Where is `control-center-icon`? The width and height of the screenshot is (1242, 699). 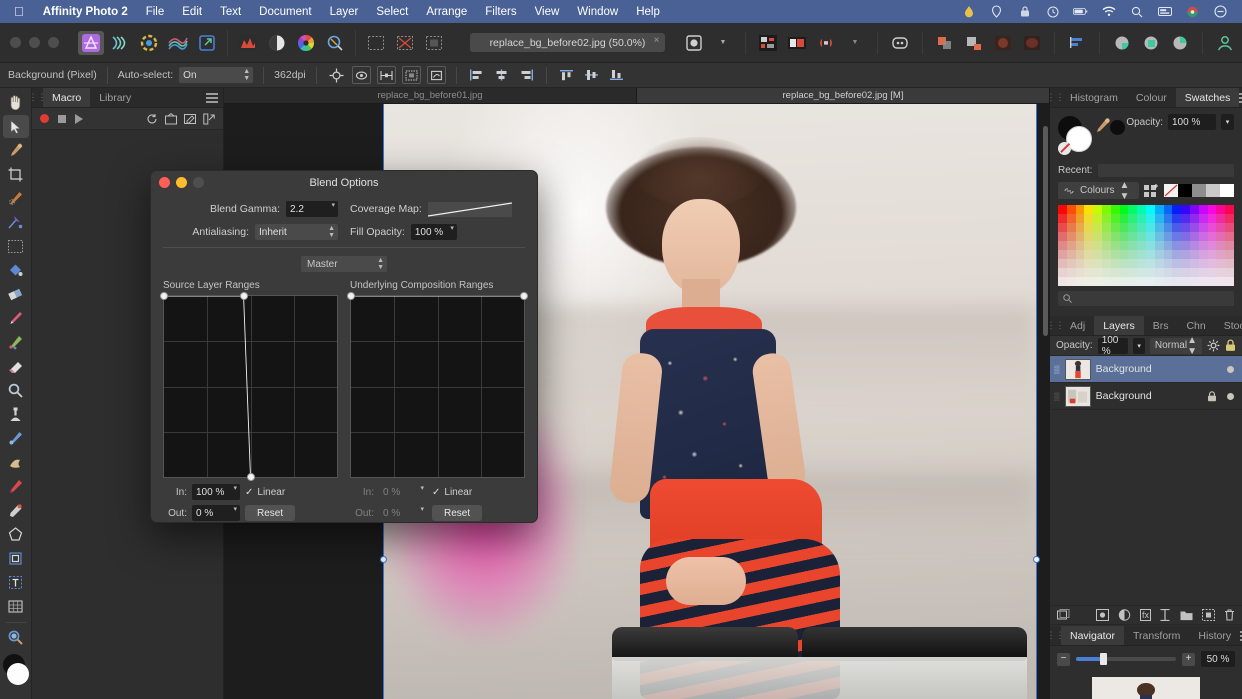
control-center-icon is located at coordinates (1220, 11).